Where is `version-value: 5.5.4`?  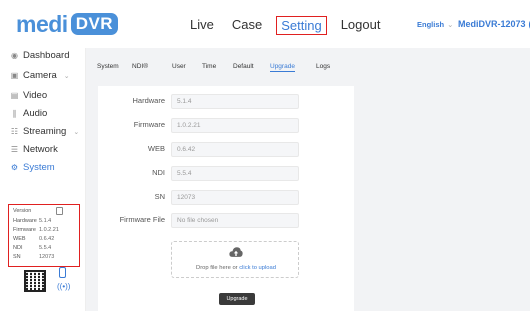 version-value: 5.5.4 is located at coordinates (45, 248).